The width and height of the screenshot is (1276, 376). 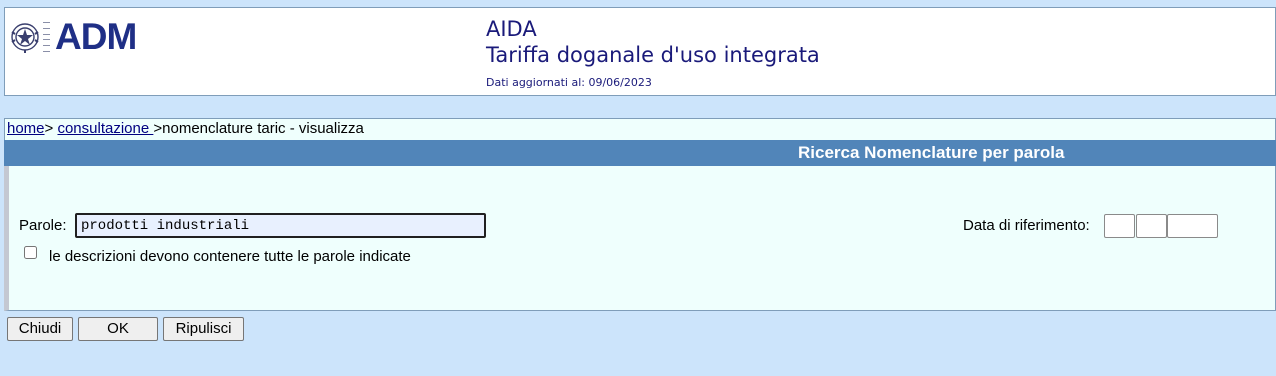 What do you see at coordinates (40, 329) in the screenshot?
I see `chiudi-button: Chiudi` at bounding box center [40, 329].